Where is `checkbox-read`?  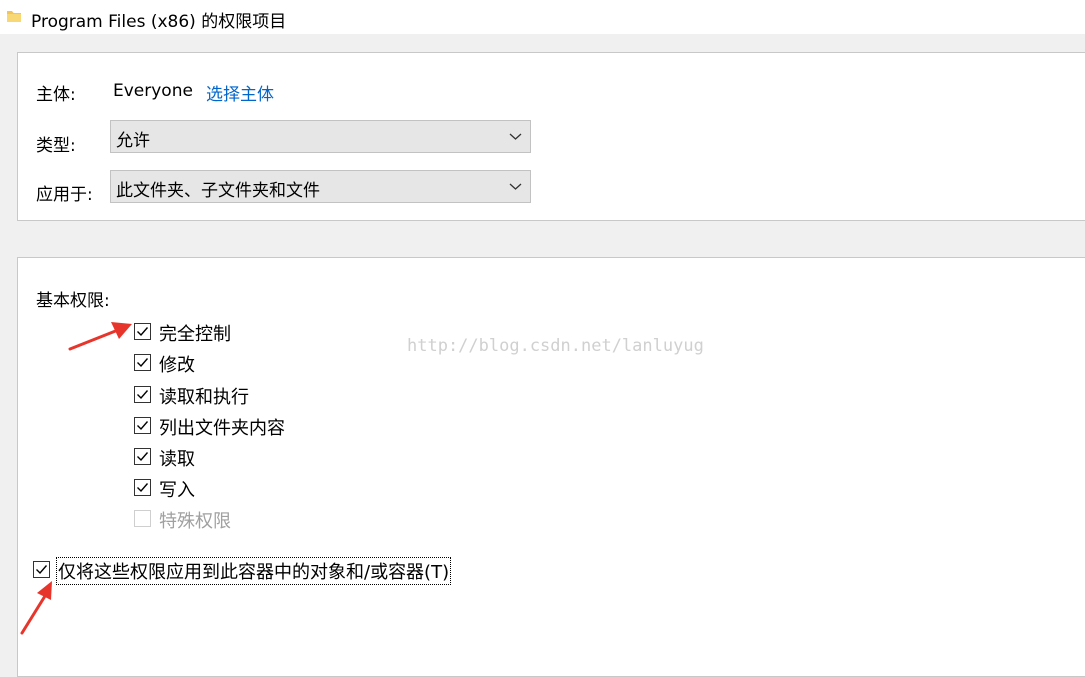 checkbox-read is located at coordinates (142, 456).